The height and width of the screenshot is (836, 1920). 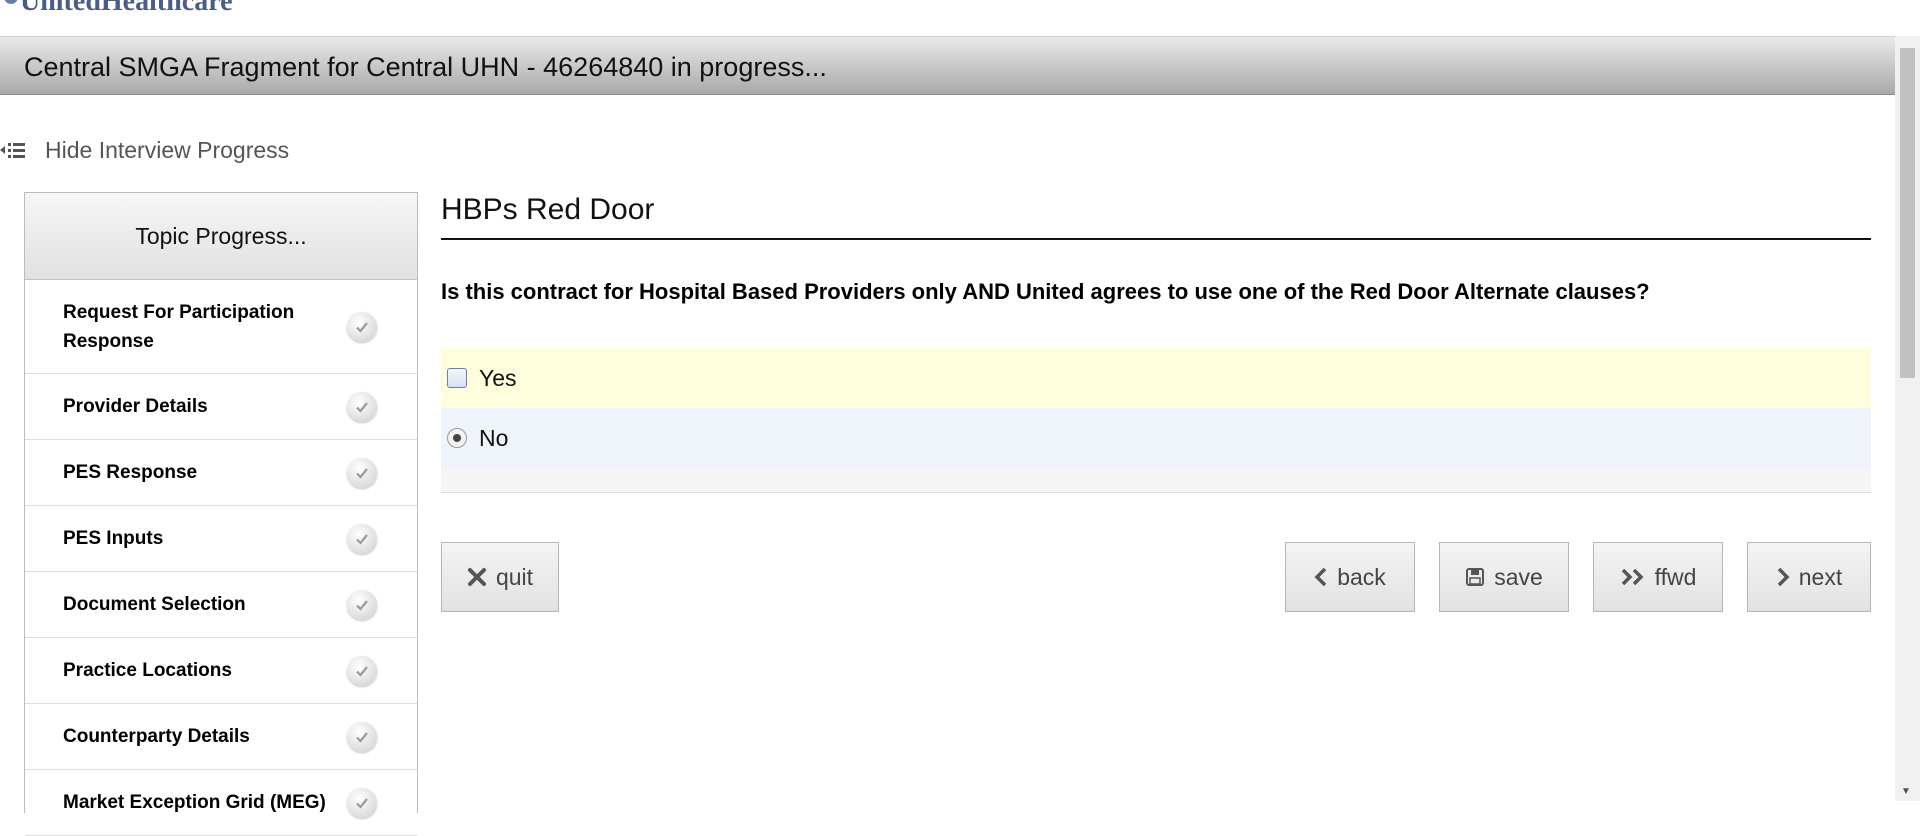 I want to click on topic-label: Market Exception Grid (MEG), so click(x=194, y=802).